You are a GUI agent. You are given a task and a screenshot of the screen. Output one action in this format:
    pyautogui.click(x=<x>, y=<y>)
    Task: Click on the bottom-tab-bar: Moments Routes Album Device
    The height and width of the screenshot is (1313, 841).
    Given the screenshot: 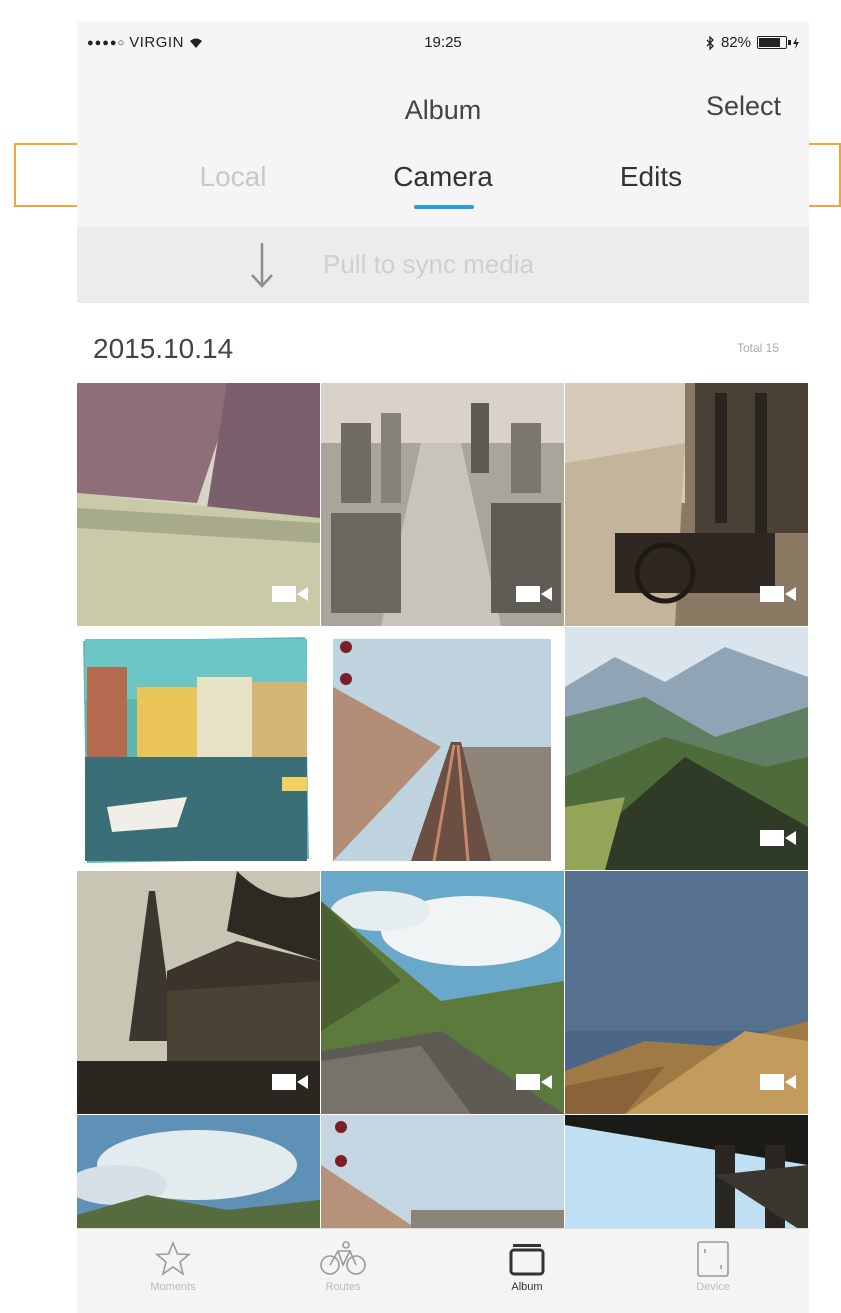 What is the action you would take?
    pyautogui.click(x=443, y=1270)
    